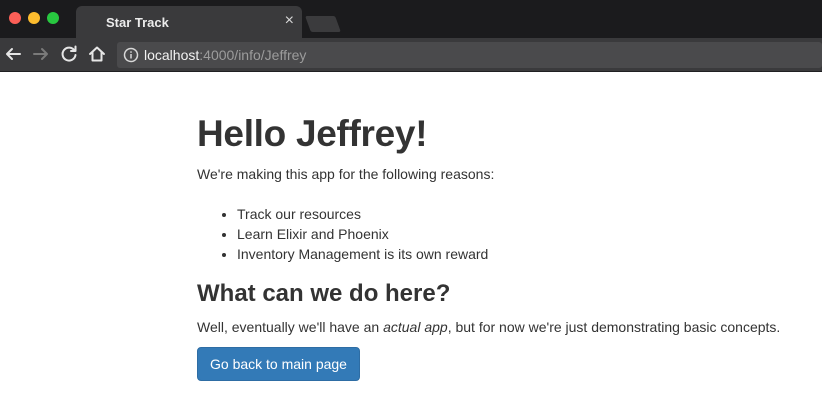 This screenshot has height=407, width=822. I want to click on tab-close-icon: ×, so click(289, 21).